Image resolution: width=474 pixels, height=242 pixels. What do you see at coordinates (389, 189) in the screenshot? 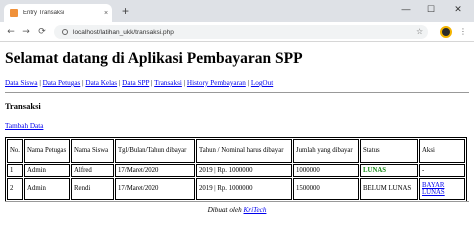
I see `status-badge: BELUM LUNAS` at bounding box center [389, 189].